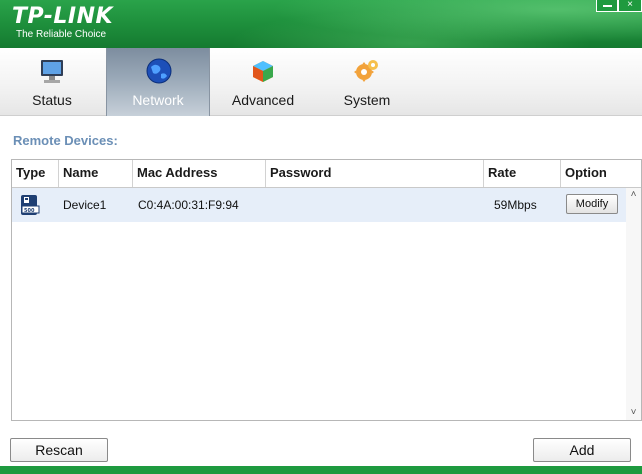 This screenshot has width=642, height=474. I want to click on column-header-type: Type, so click(35, 173).